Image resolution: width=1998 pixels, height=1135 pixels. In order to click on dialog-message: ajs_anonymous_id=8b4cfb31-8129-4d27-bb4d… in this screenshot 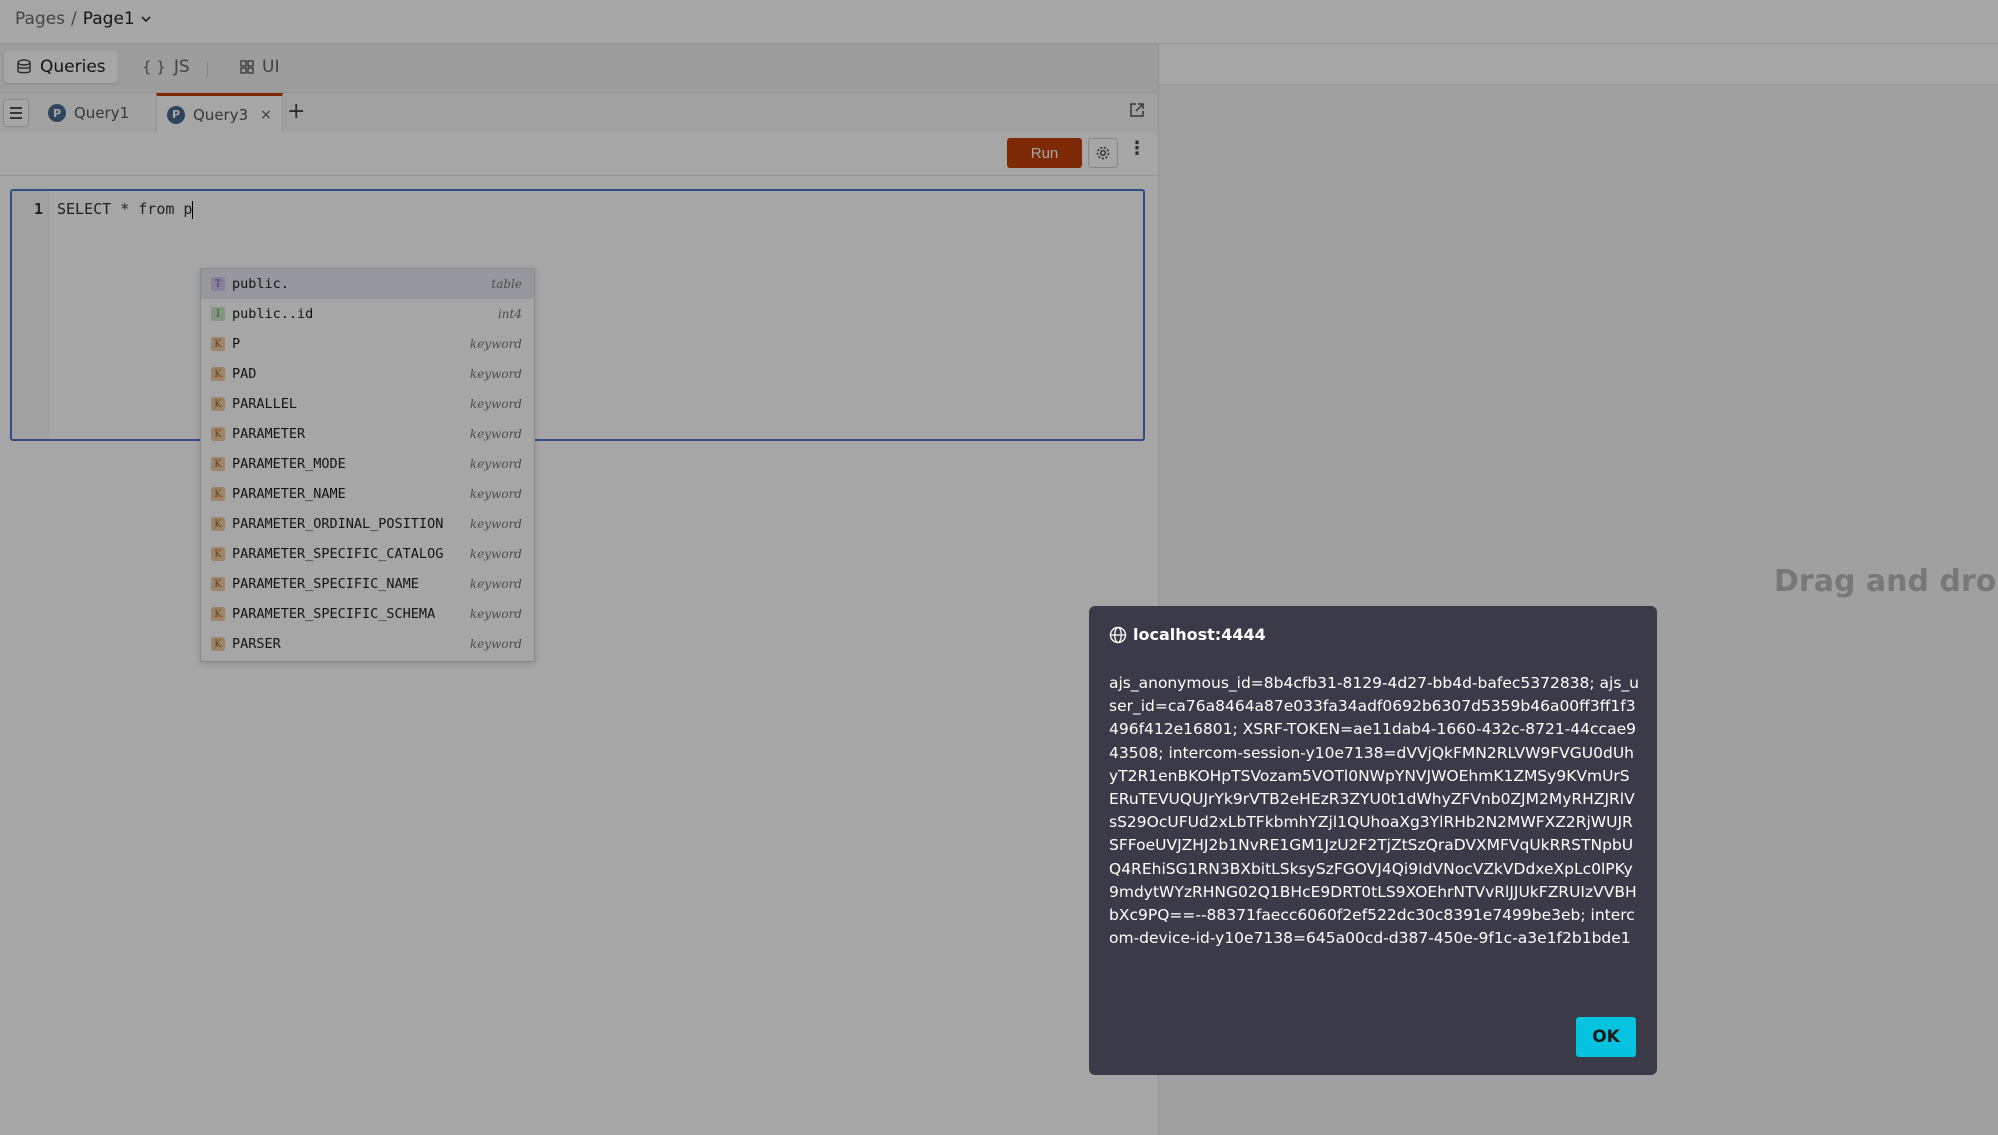, I will do `click(1374, 811)`.